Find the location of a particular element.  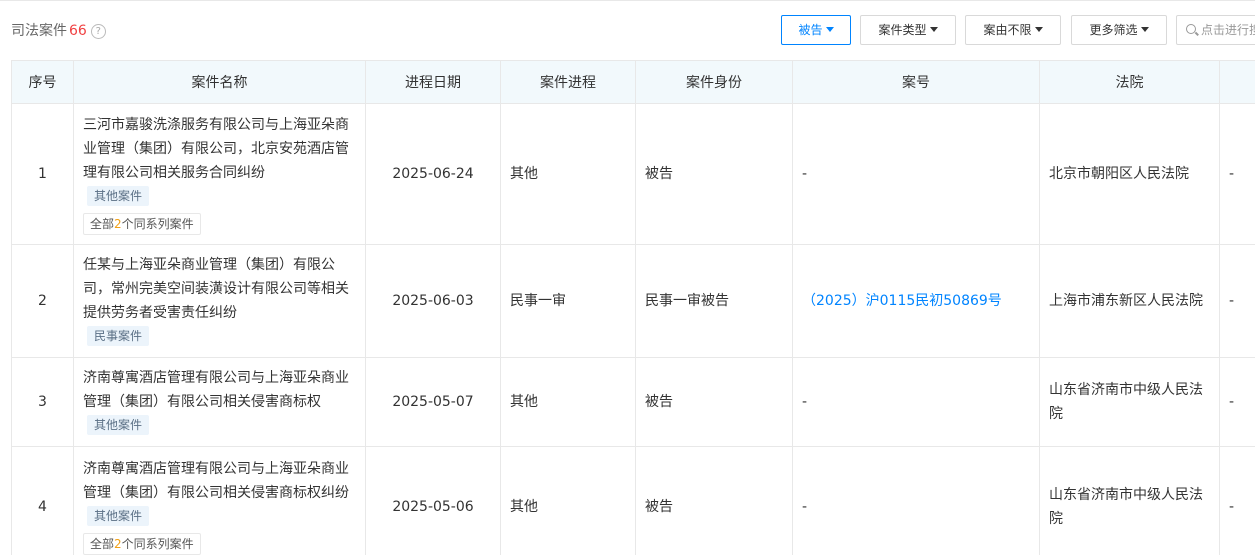

case-name-cell: 济南尊寓酒店管理有限公司与上海亚朵商业管理（集团）有限公司相关侵害商标权其他案件 is located at coordinates (219, 402).